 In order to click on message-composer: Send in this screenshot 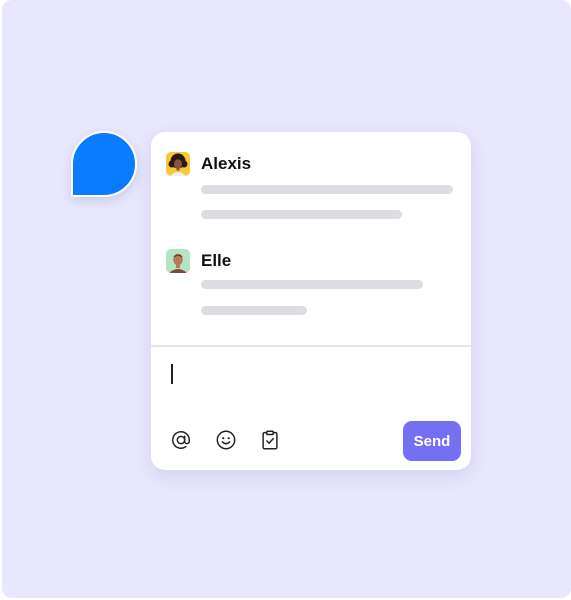, I will do `click(311, 408)`.